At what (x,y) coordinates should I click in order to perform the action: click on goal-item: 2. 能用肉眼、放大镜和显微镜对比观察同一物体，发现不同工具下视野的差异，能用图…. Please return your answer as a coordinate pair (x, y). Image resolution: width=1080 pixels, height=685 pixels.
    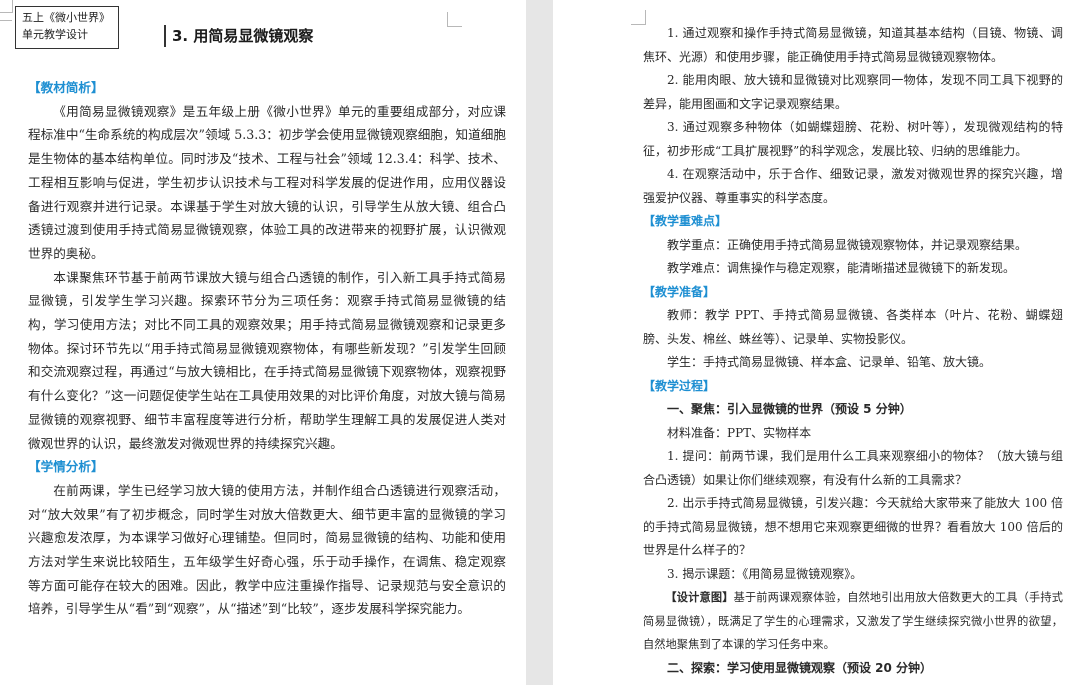
    Looking at the image, I should click on (853, 92).